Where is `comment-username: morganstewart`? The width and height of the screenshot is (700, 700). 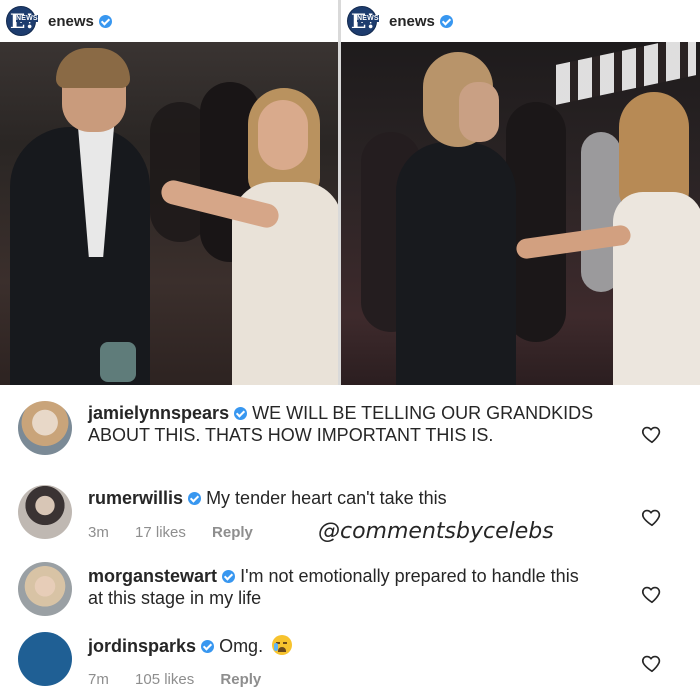
comment-username: morganstewart is located at coordinates (152, 576).